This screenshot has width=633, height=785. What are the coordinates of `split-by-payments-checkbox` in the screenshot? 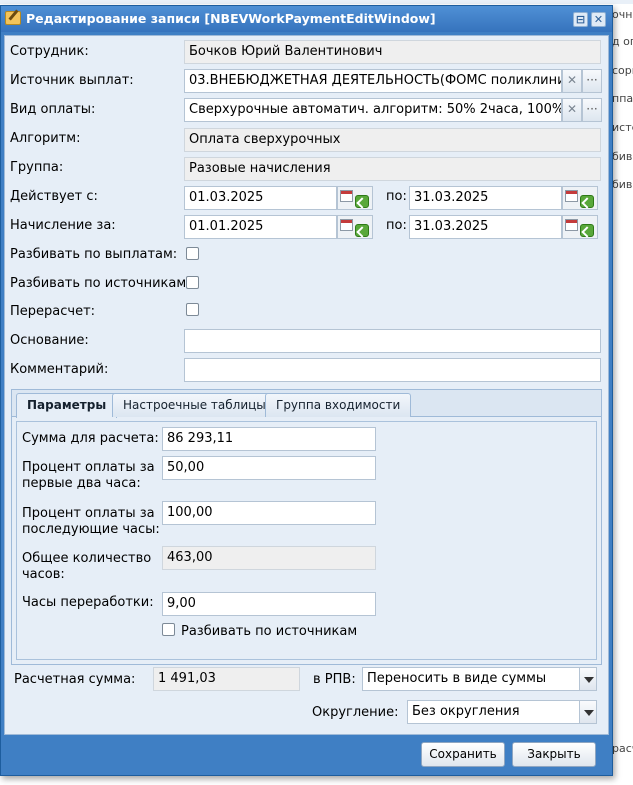 It's located at (192, 253).